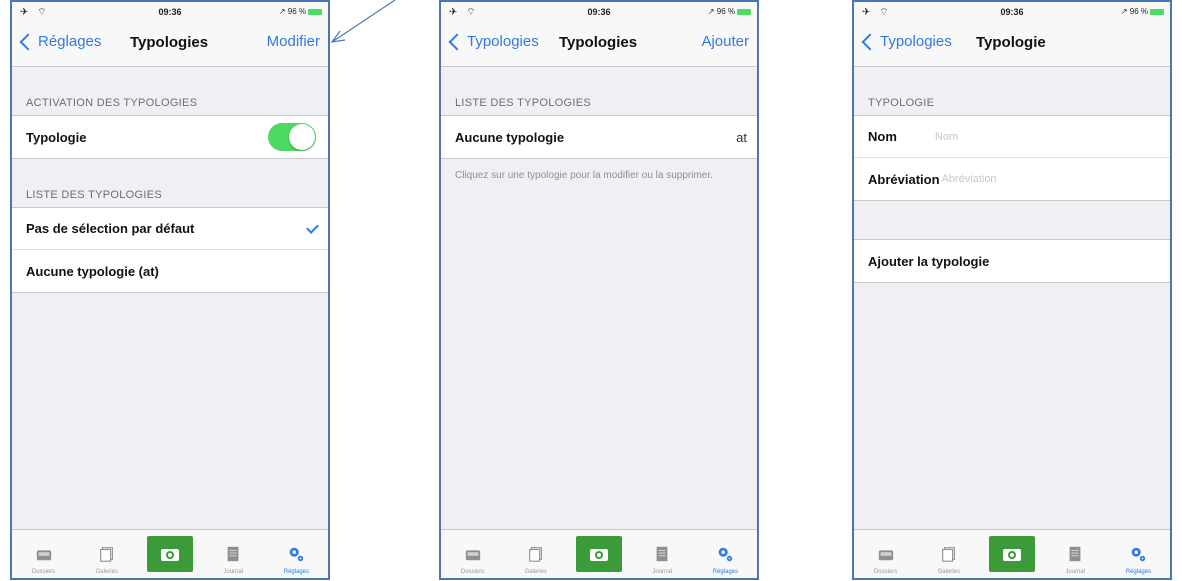  Describe the element at coordinates (292, 137) in the screenshot. I see `typologie-toggle` at that location.